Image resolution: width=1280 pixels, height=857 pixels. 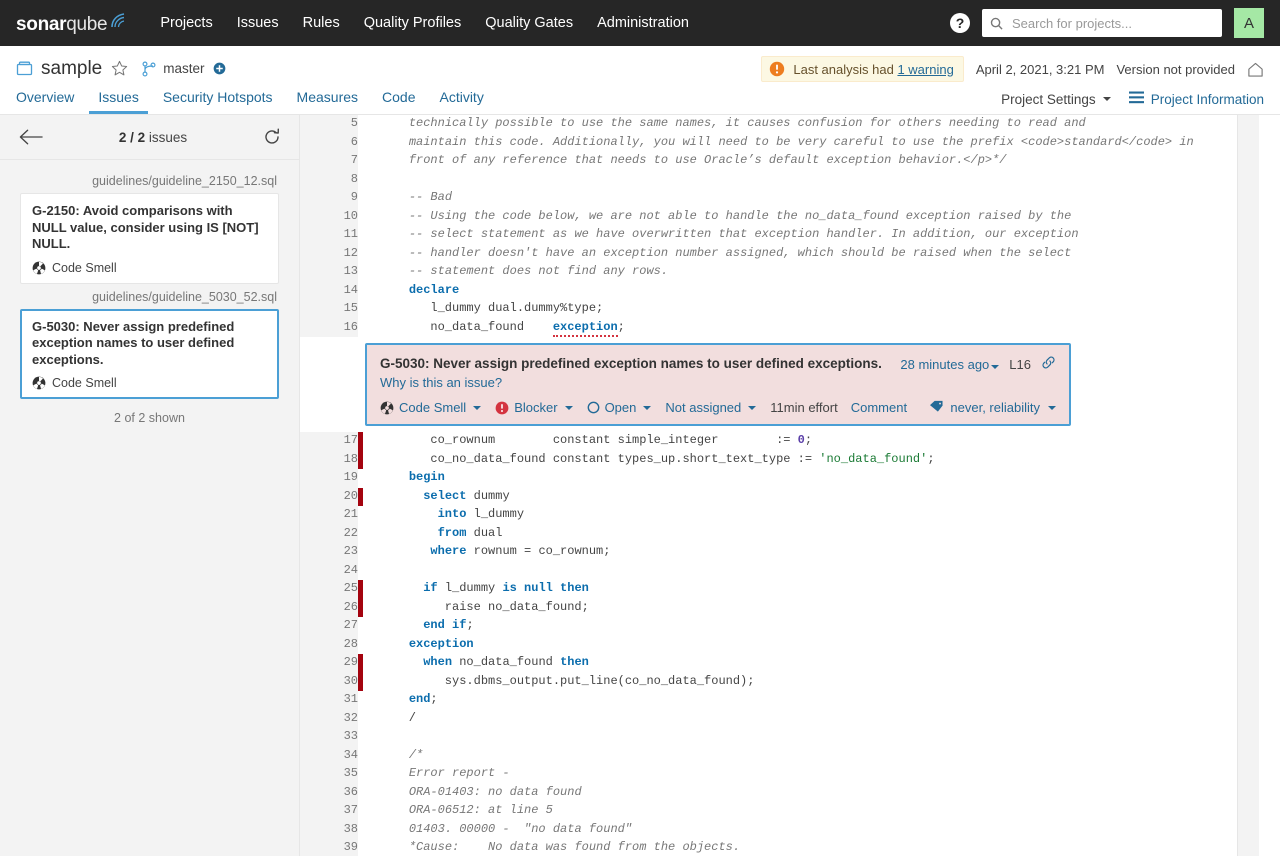 I want to click on tab-measures: Measures, so click(x=327, y=102).